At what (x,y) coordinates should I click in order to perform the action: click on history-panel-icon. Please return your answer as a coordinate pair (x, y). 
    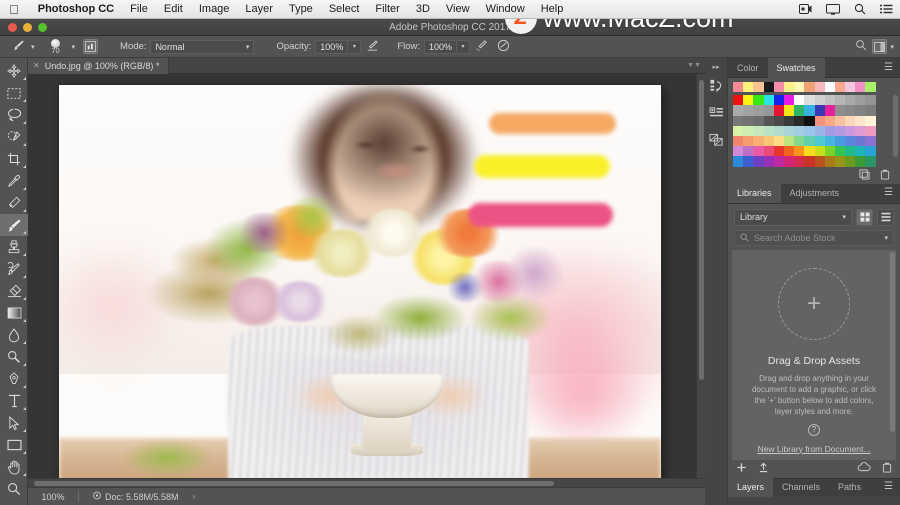
    Looking at the image, I should click on (716, 85).